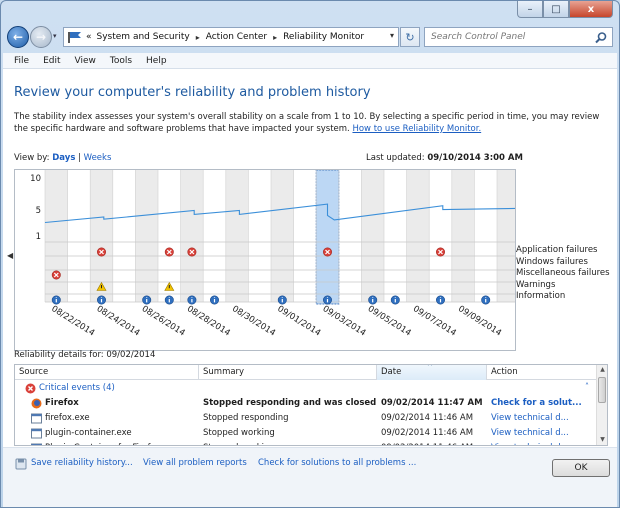 The width and height of the screenshot is (620, 508). I want to click on cell-date: 09/02/2014 11:47 AM, so click(432, 403).